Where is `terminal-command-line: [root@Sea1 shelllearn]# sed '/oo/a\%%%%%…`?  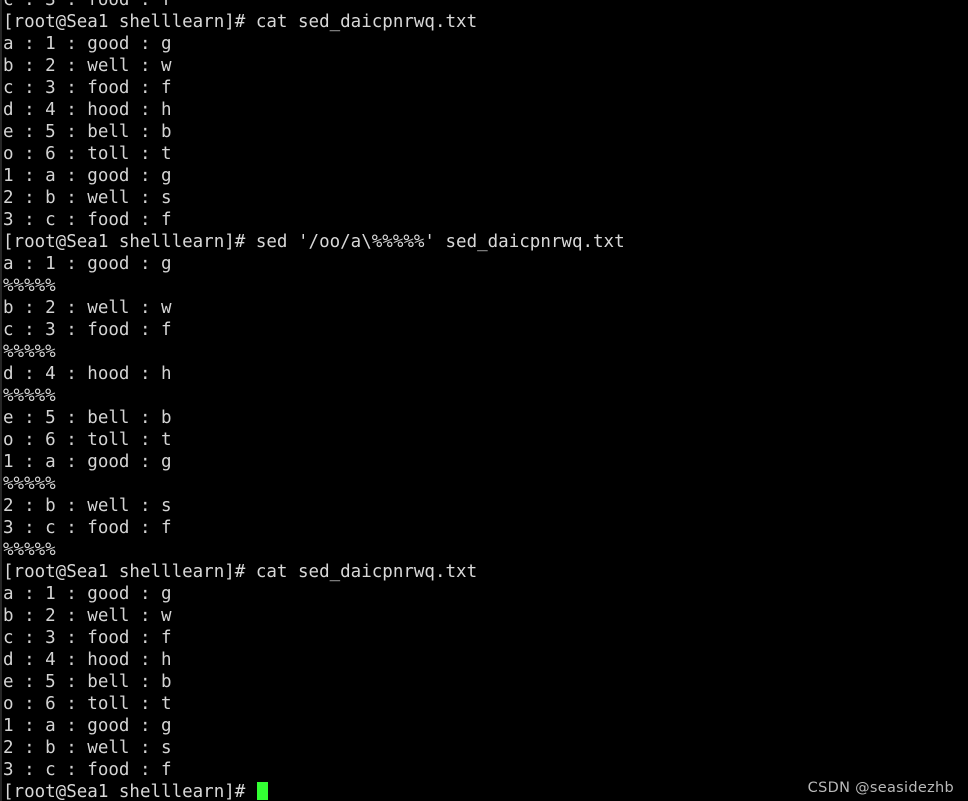
terminal-command-line: [root@Sea1 shelllearn]# sed '/oo/a\%%%%%… is located at coordinates (314, 242).